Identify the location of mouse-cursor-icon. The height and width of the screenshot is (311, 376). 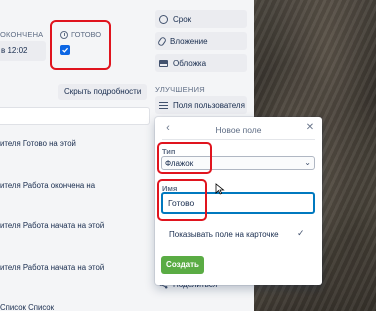
(220, 189).